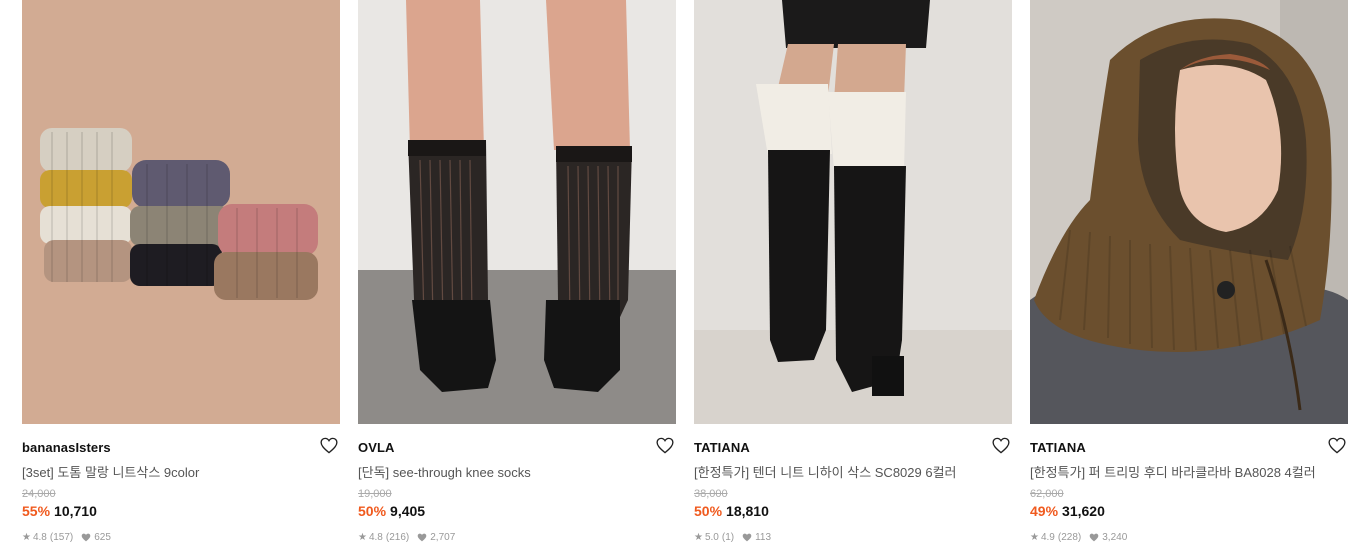 This screenshot has width=1355, height=545. I want to click on review-count: (1), so click(728, 537).